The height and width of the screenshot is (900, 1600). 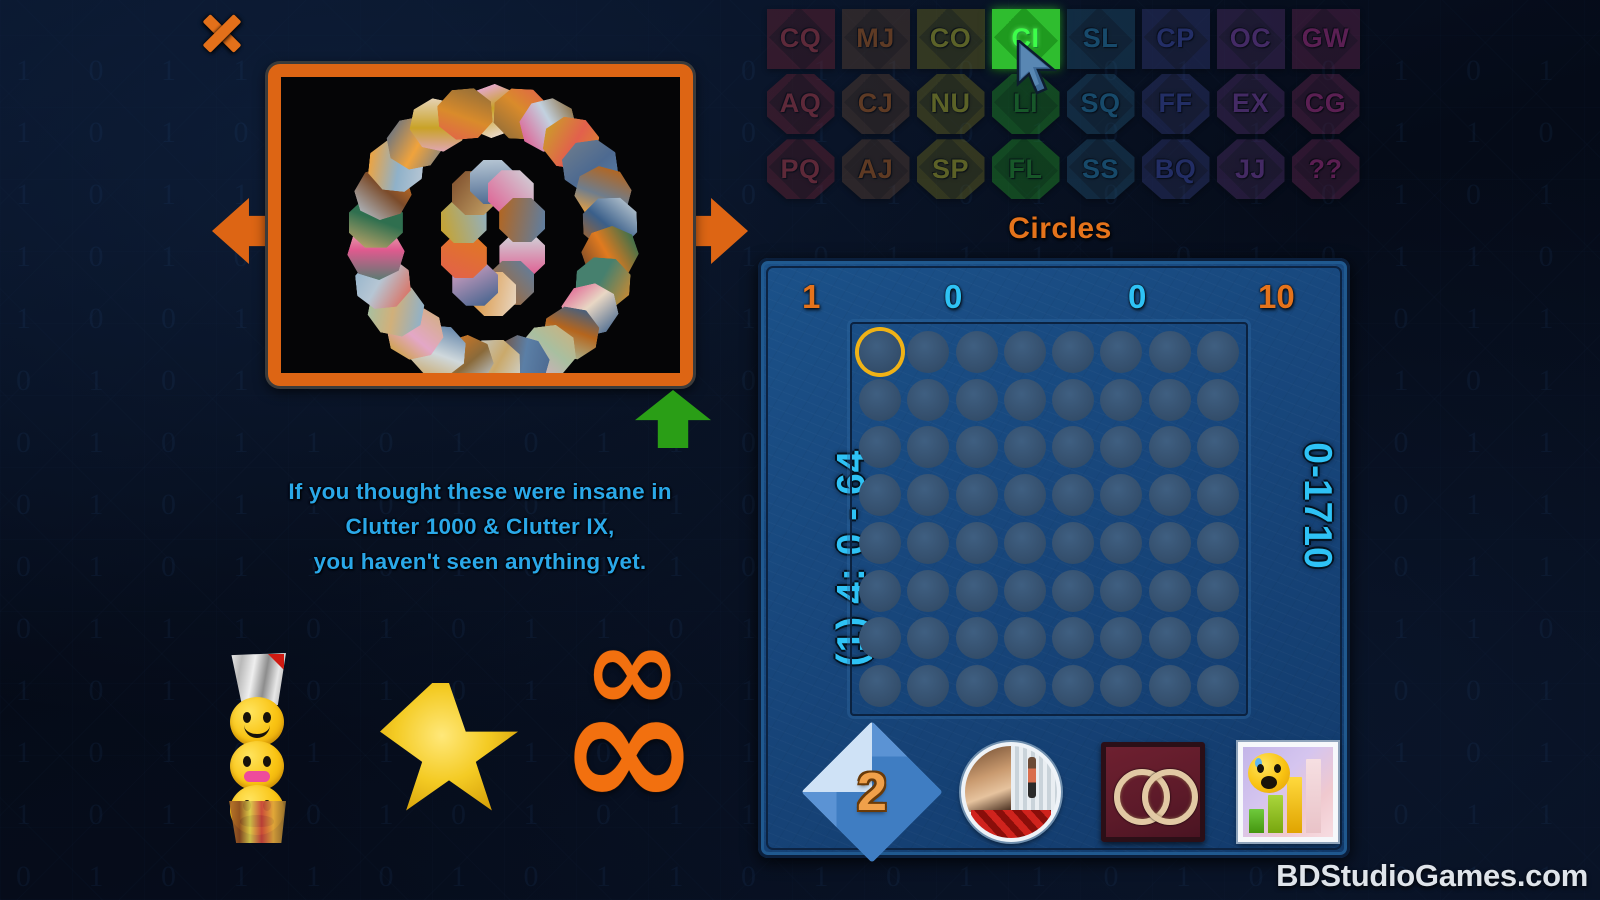 What do you see at coordinates (880, 448) in the screenshot?
I see `board-cell-r2-c0` at bounding box center [880, 448].